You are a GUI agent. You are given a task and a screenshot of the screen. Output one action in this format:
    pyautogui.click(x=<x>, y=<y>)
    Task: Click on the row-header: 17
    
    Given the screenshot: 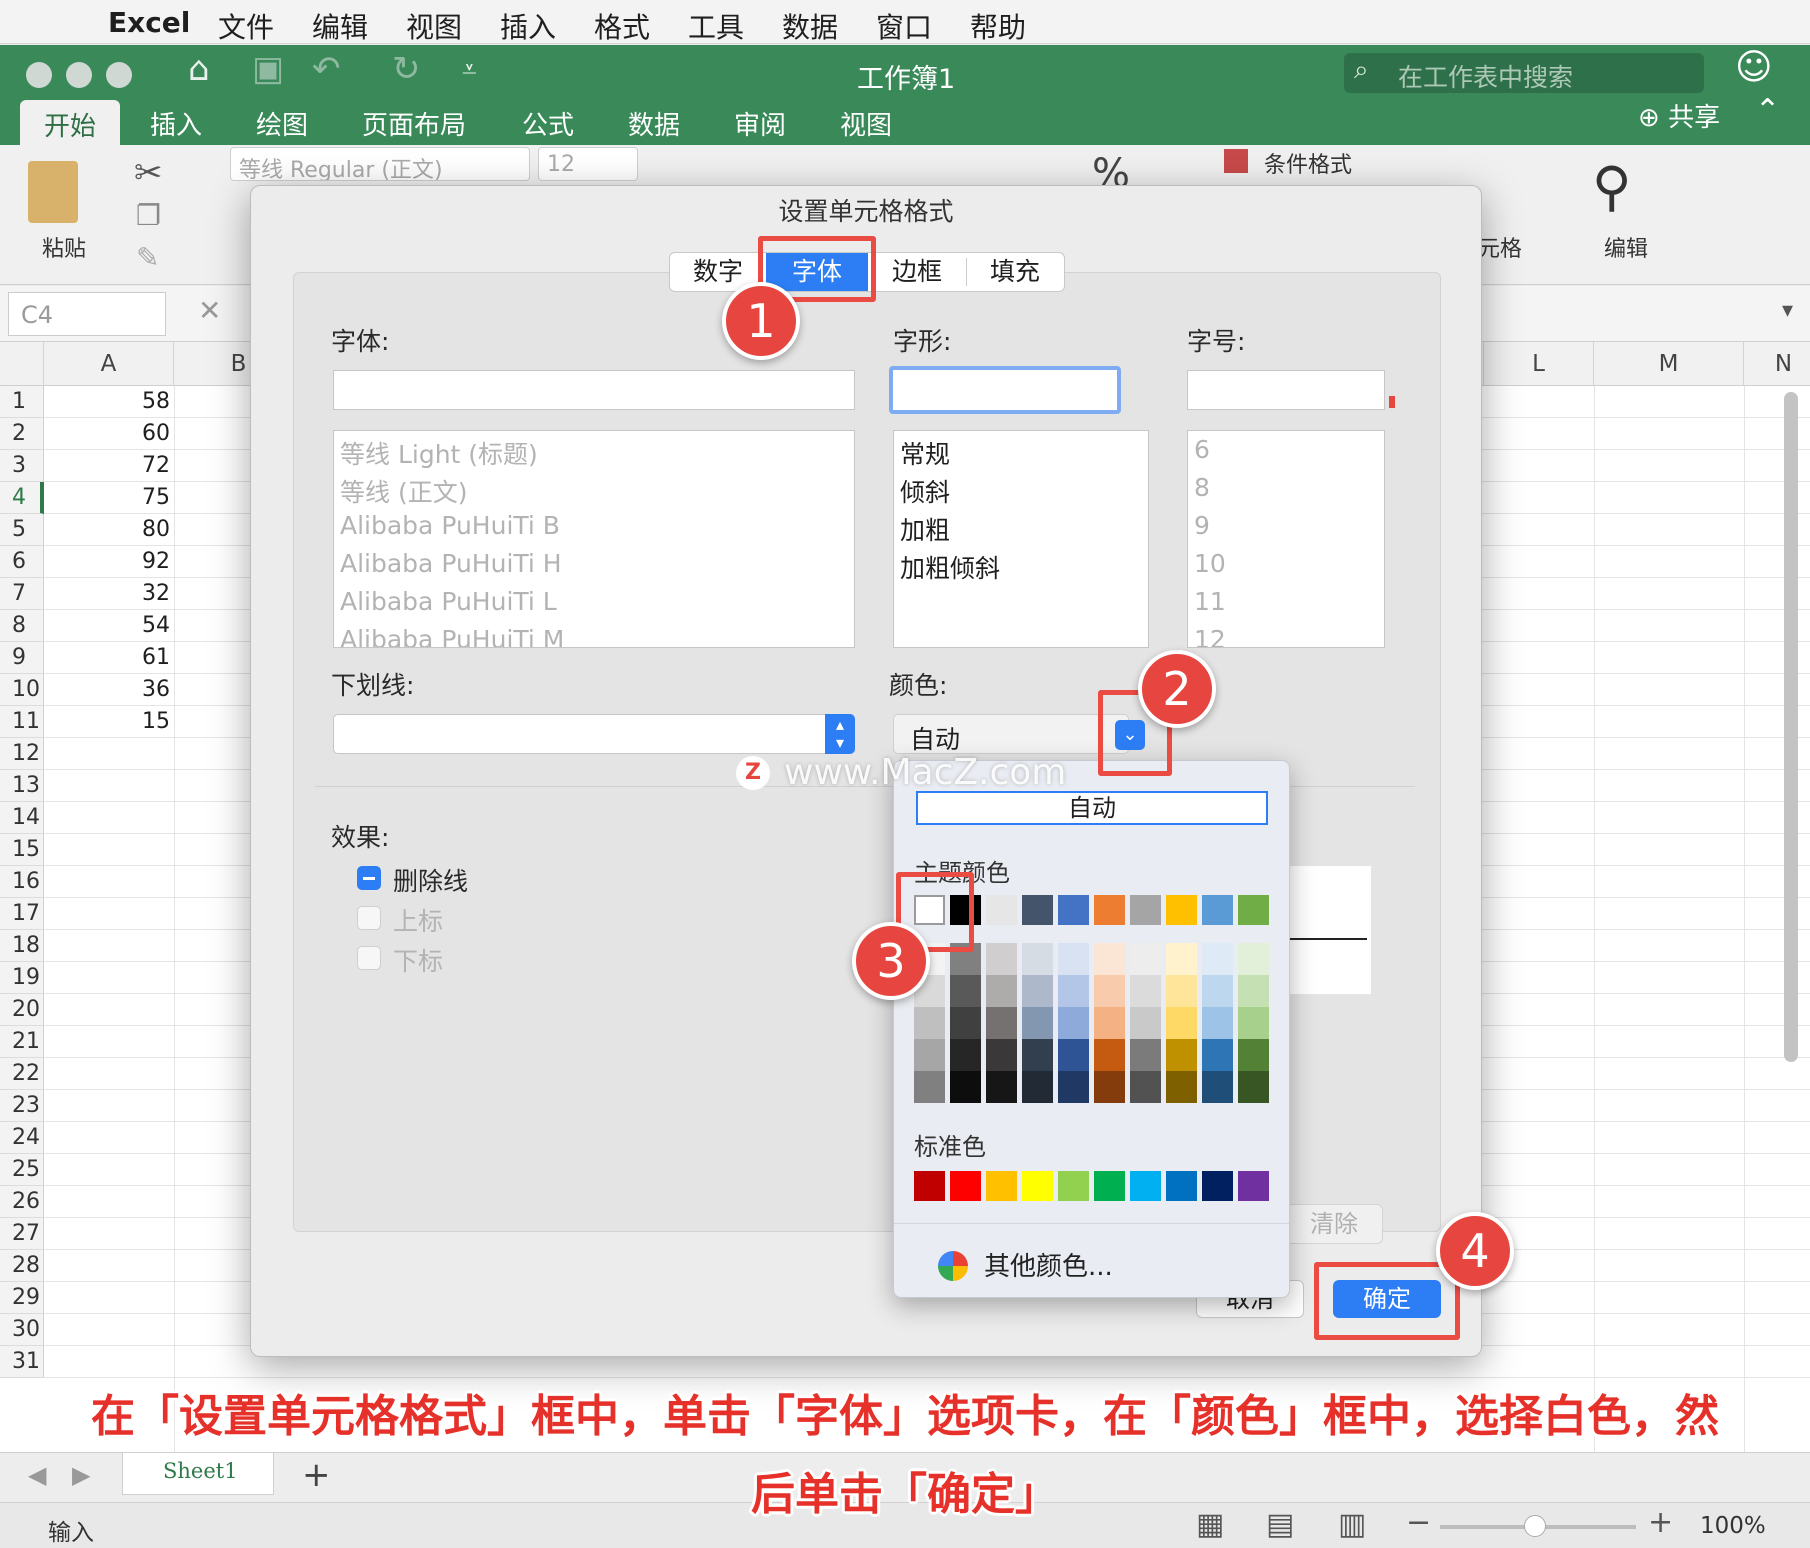 What is the action you would take?
    pyautogui.click(x=22, y=914)
    